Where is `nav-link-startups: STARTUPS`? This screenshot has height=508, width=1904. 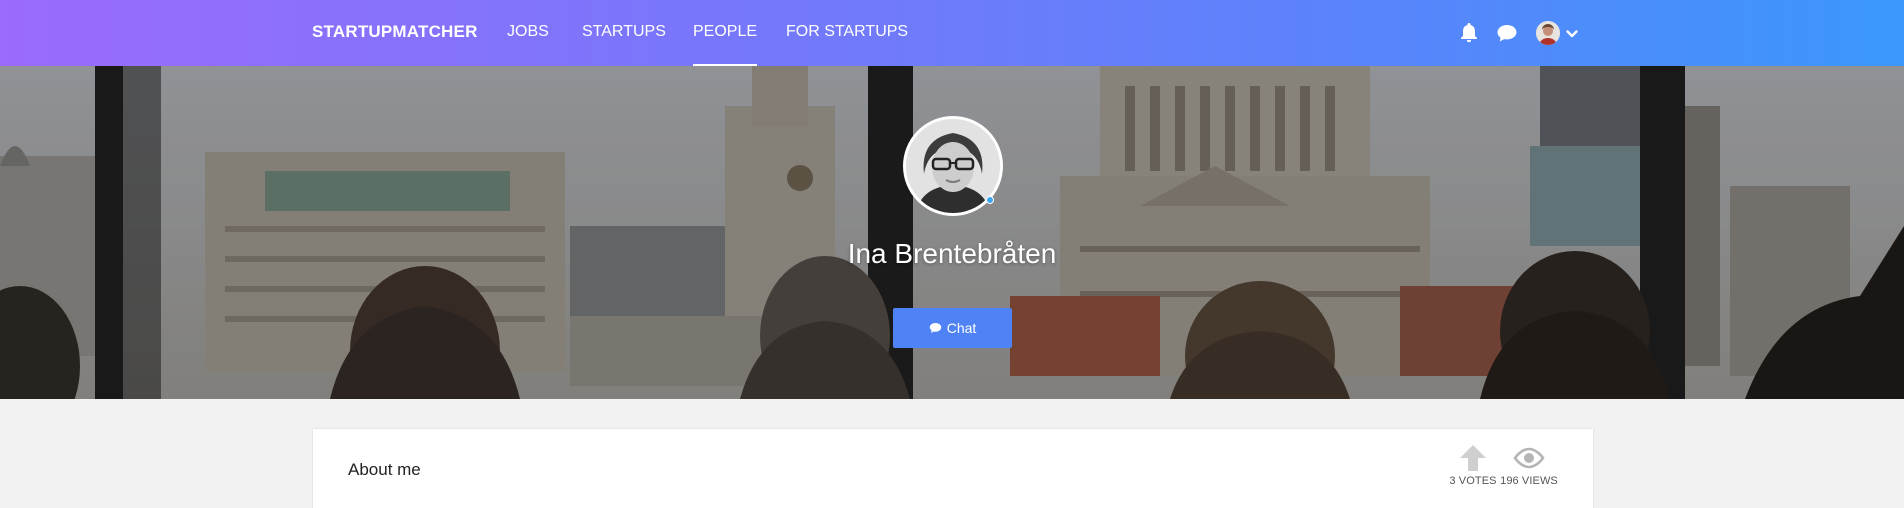
nav-link-startups: STARTUPS is located at coordinates (624, 33).